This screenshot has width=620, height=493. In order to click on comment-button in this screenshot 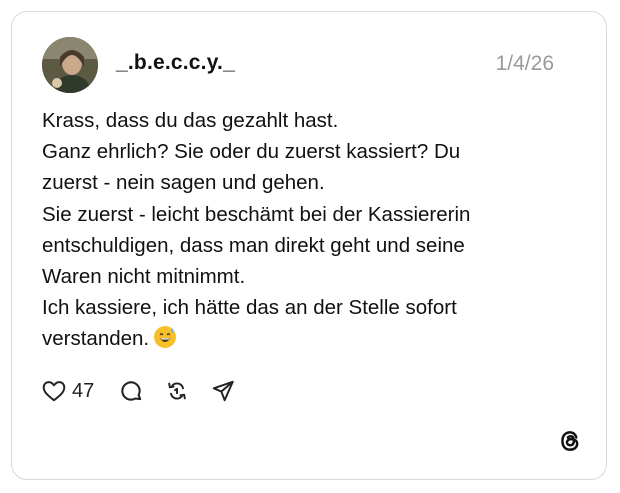, I will do `click(131, 391)`.